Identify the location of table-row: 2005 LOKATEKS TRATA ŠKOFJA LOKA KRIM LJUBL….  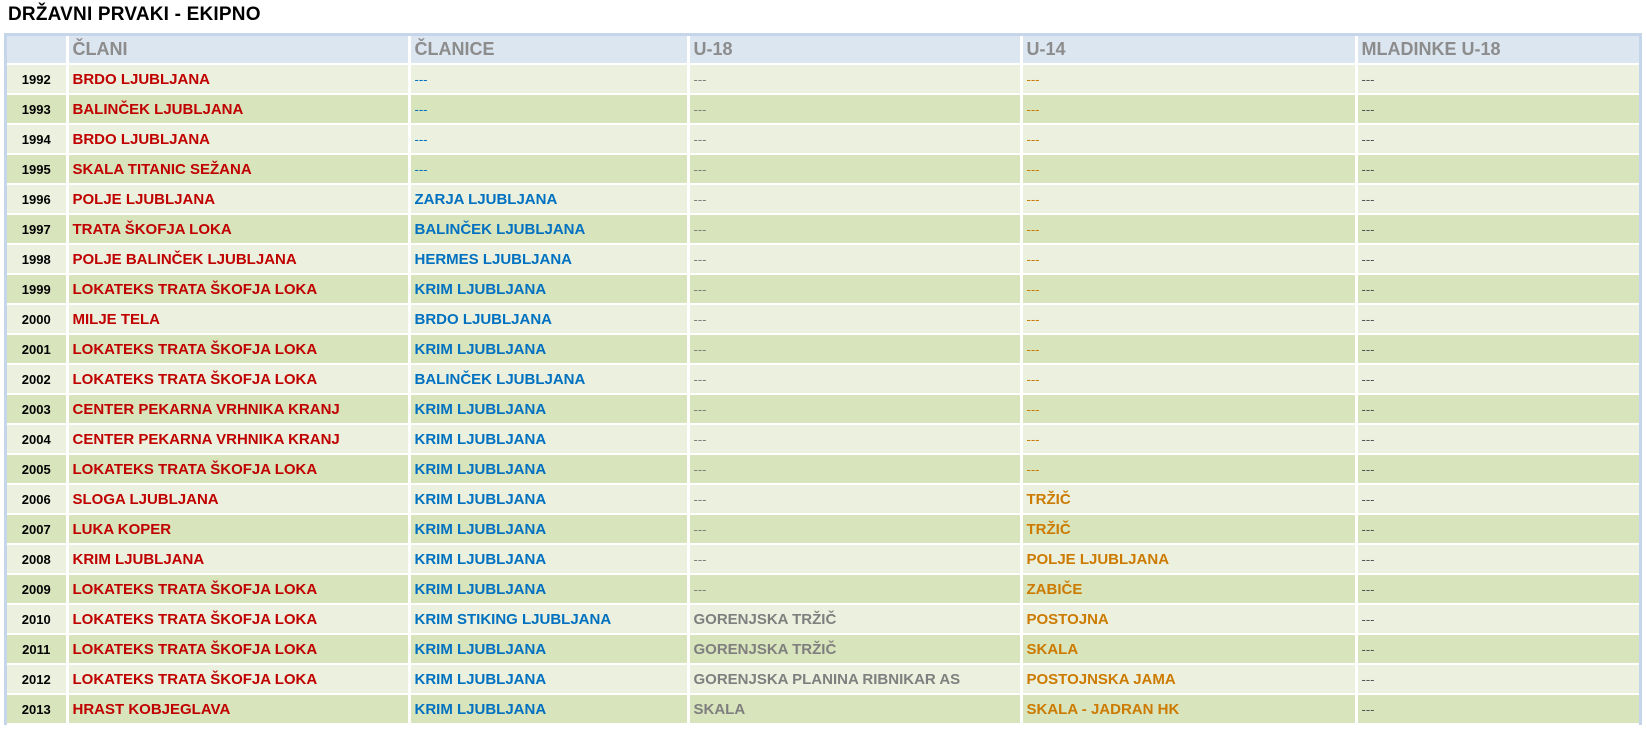
(823, 469).